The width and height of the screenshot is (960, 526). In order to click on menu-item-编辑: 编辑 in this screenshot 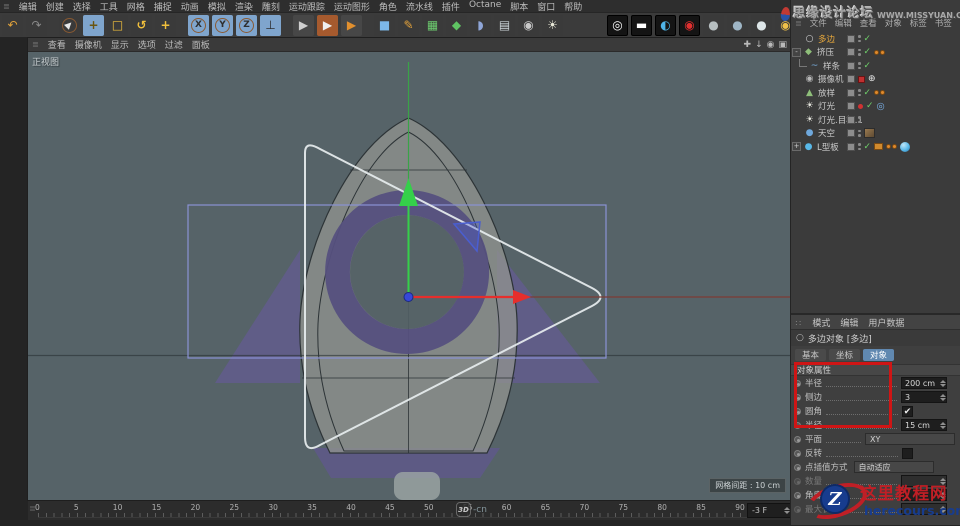, I will do `click(28, 6)`.